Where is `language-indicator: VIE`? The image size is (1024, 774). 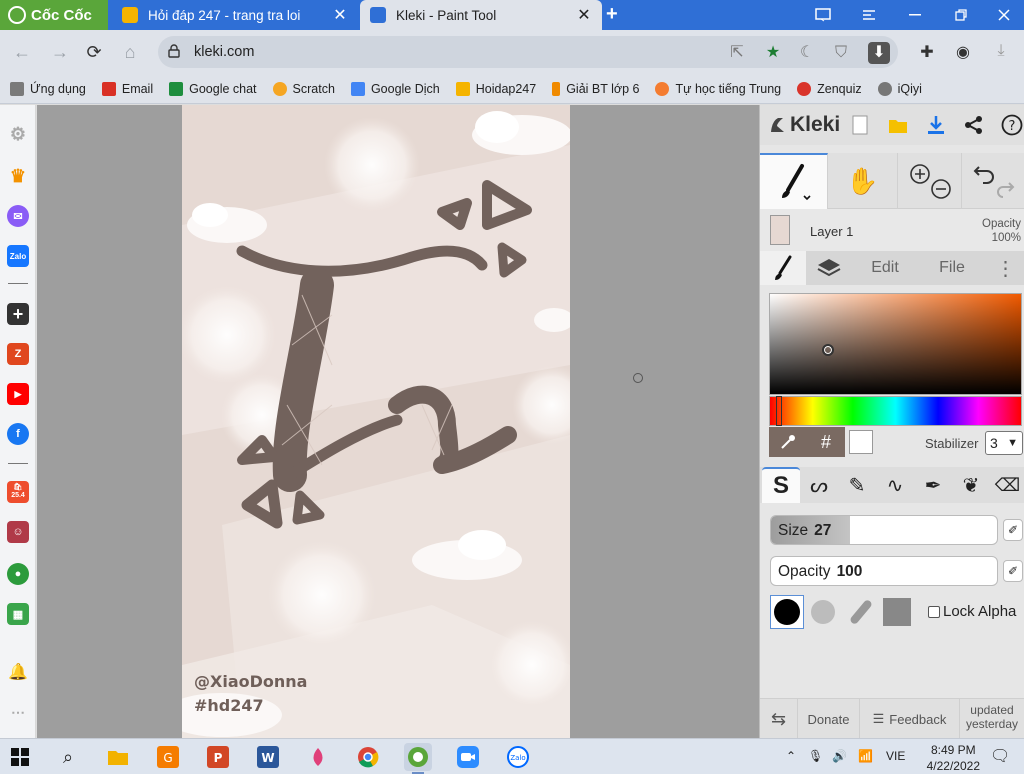
language-indicator: VIE is located at coordinates (895, 756).